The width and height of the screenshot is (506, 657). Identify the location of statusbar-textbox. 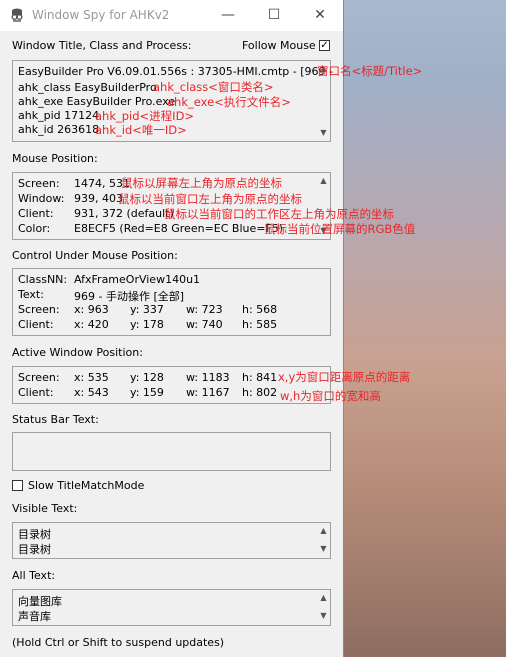
(171, 451).